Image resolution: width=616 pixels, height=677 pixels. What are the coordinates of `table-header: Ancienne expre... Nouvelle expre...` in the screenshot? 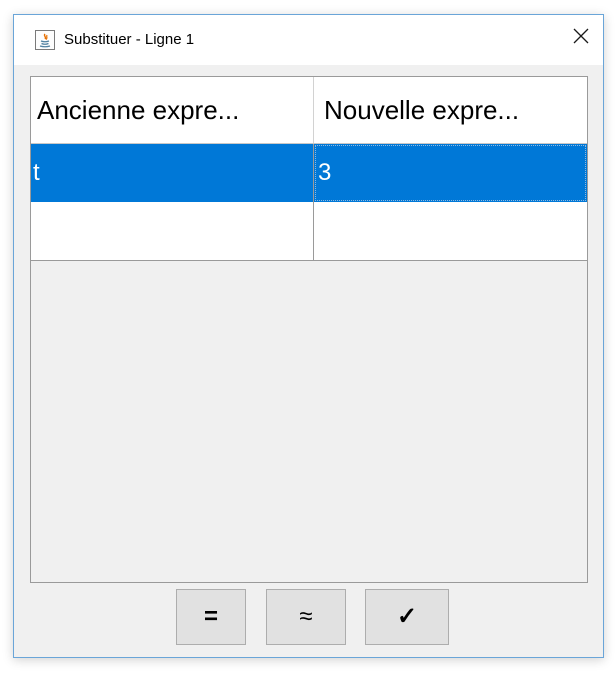 It's located at (309, 110).